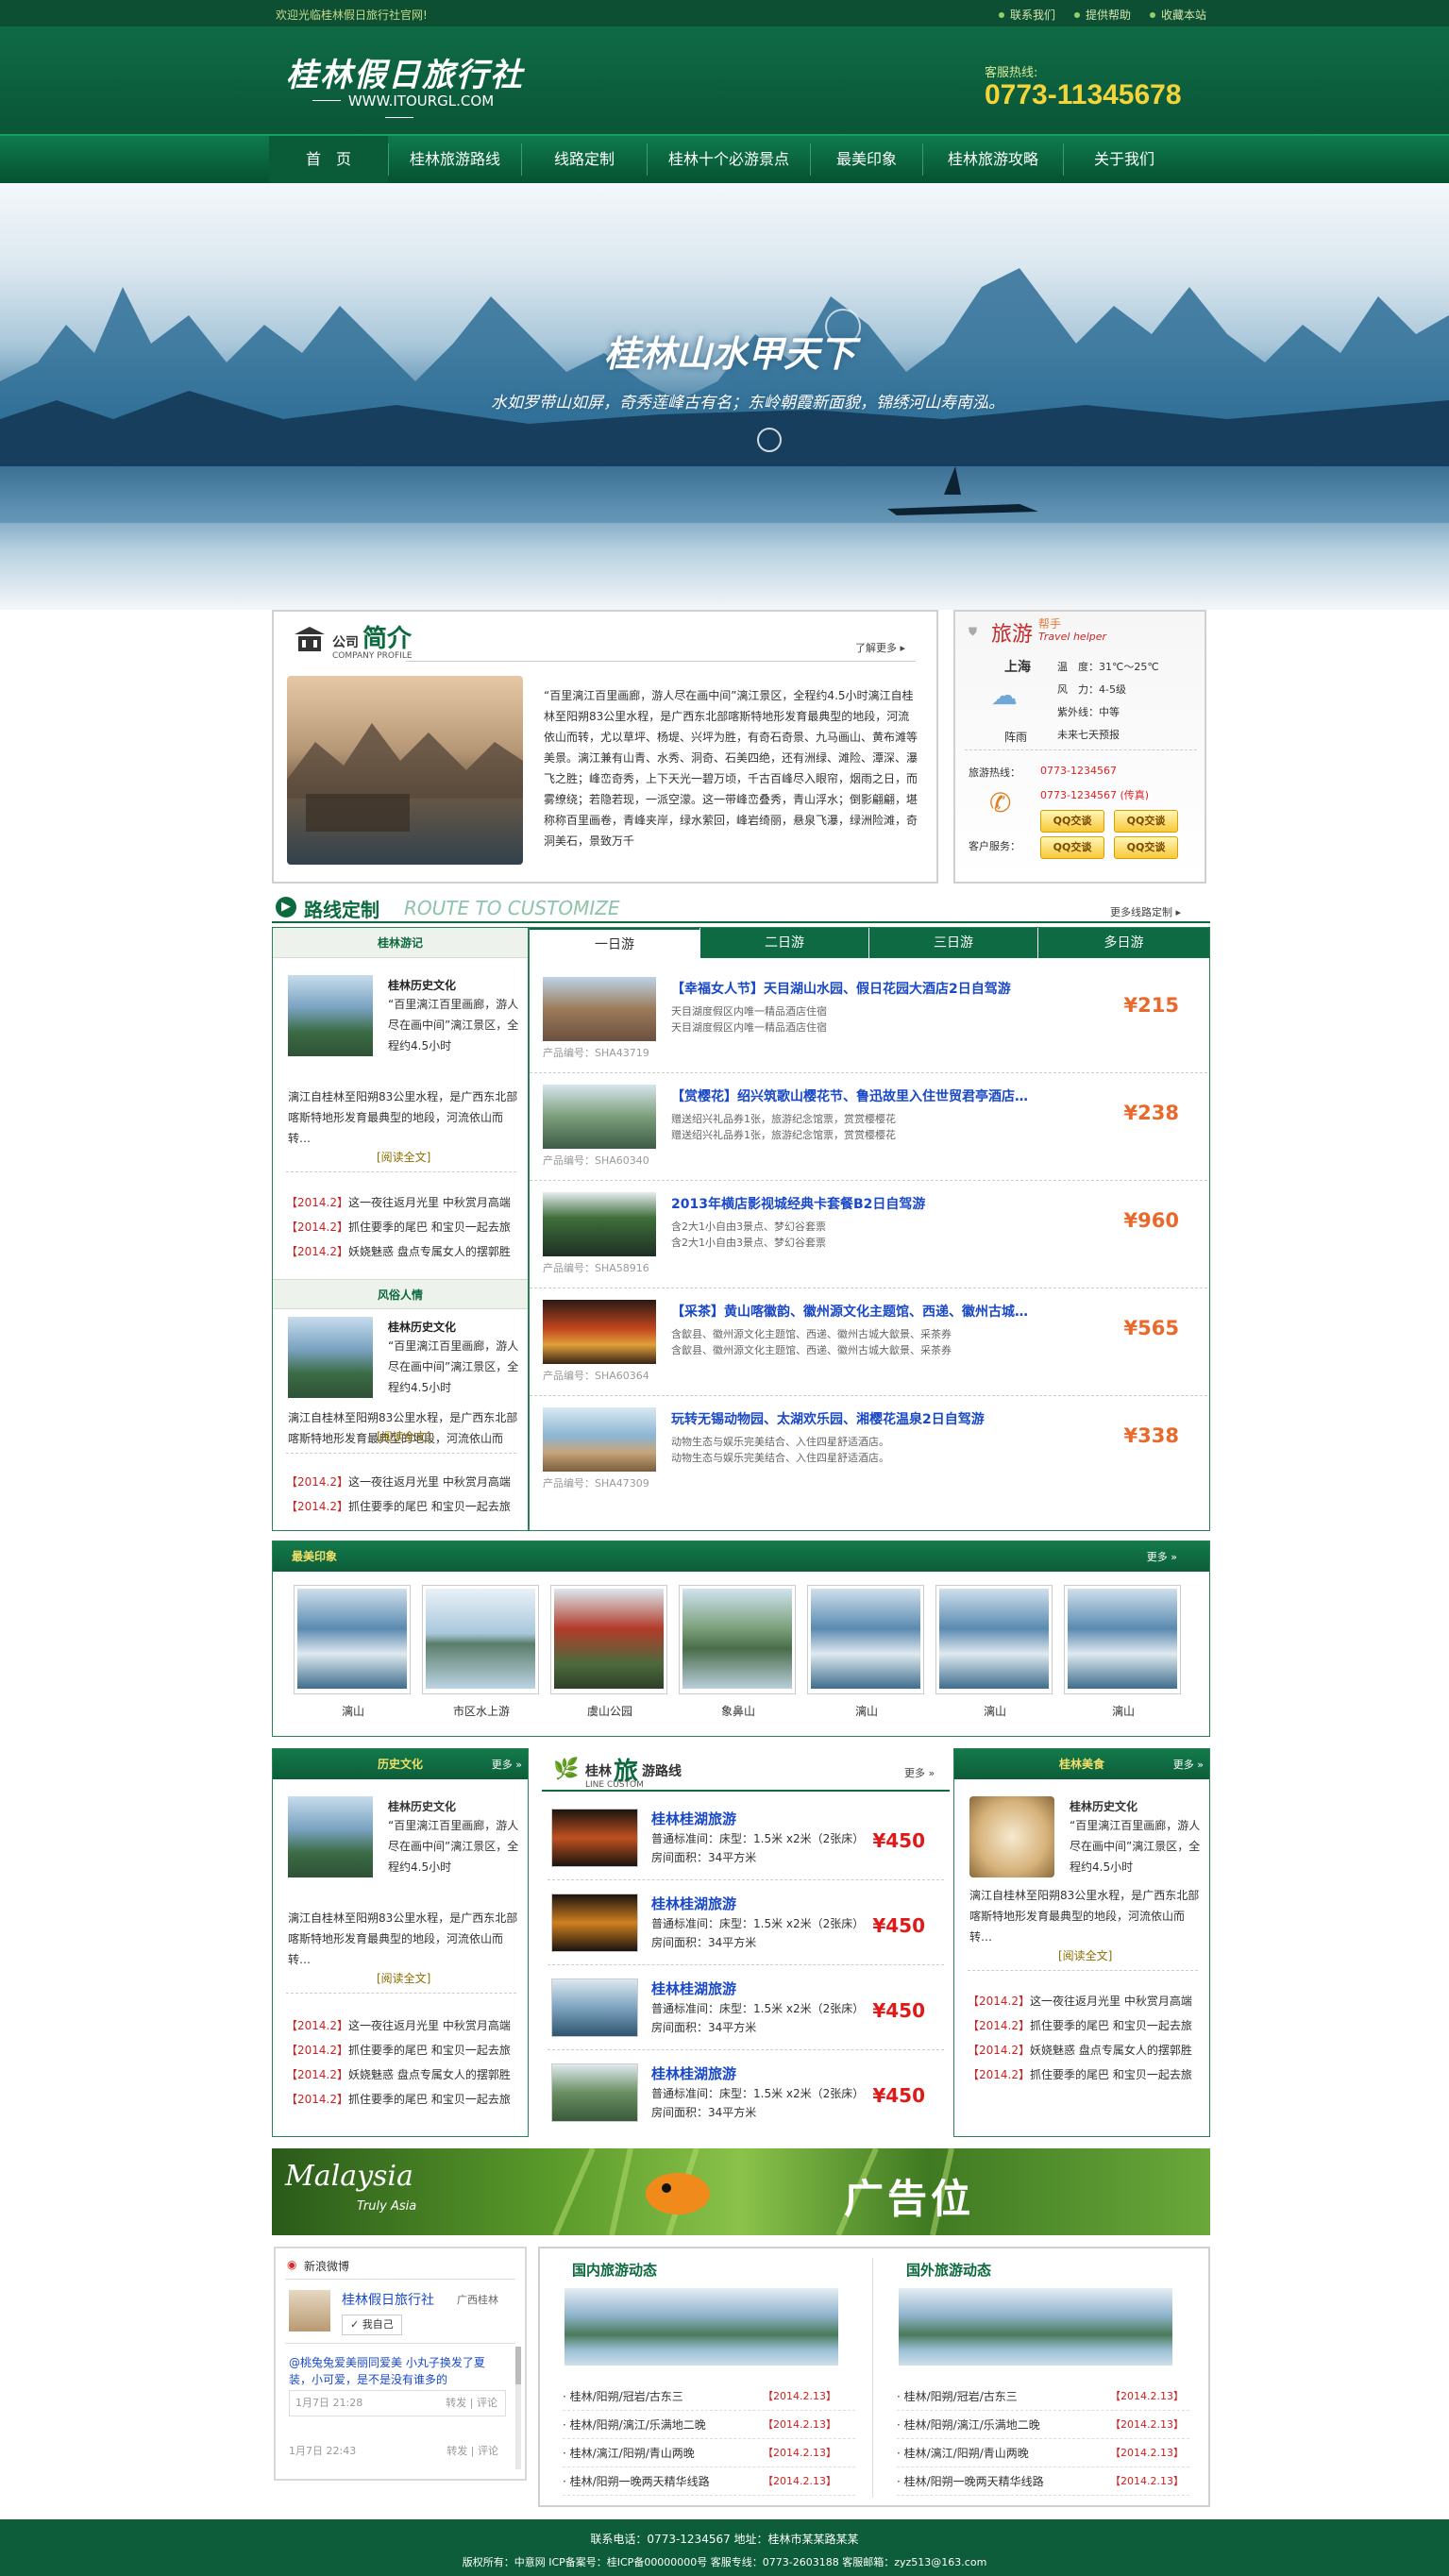  What do you see at coordinates (866, 159) in the screenshot?
I see `nav-impression: 最美印象` at bounding box center [866, 159].